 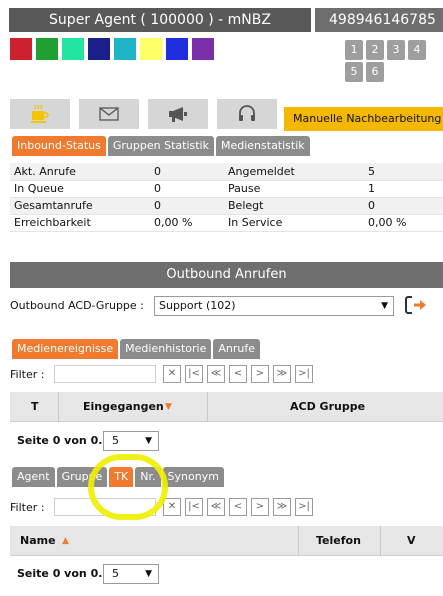 I want to click on highlight-circle, so click(x=128, y=487).